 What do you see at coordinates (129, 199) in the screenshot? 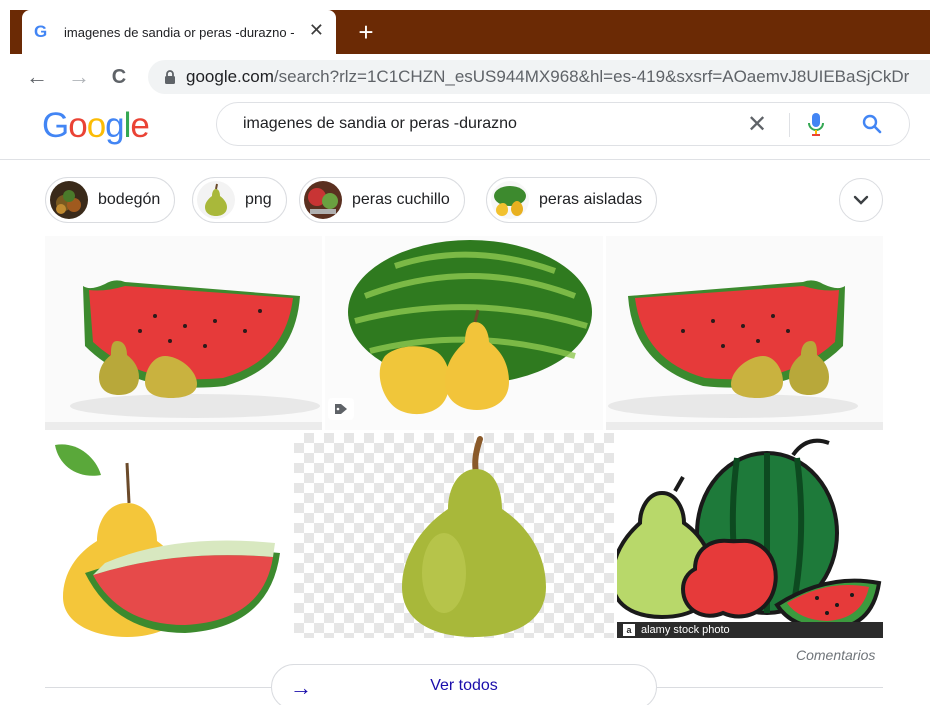
I see `chip-label: bodegón` at bounding box center [129, 199].